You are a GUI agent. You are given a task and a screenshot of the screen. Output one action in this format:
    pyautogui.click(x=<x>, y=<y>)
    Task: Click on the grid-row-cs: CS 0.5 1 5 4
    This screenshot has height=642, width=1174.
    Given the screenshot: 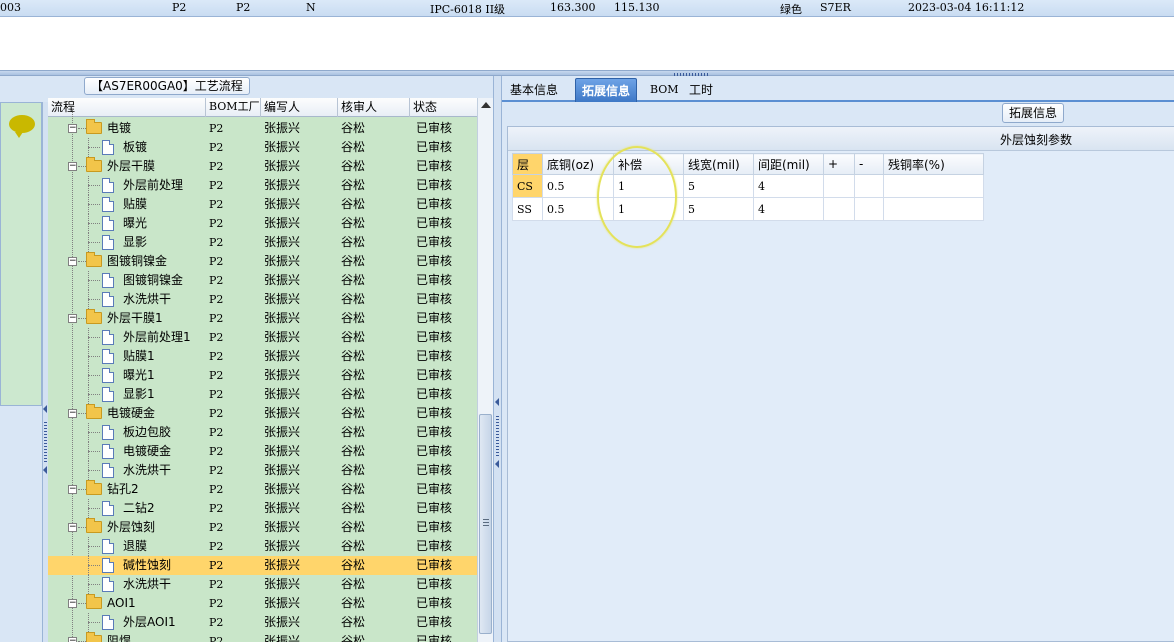 What is the action you would take?
    pyautogui.click(x=748, y=186)
    